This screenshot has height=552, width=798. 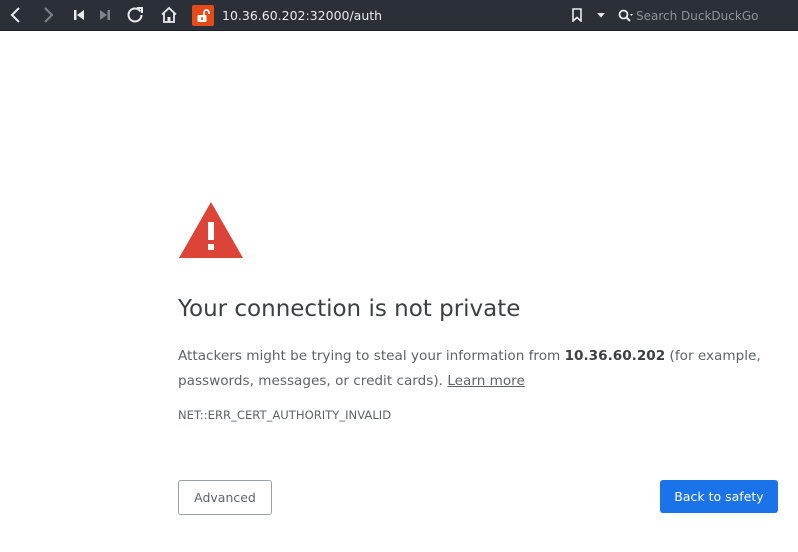 I want to click on advanced-button: Advanced, so click(x=225, y=497).